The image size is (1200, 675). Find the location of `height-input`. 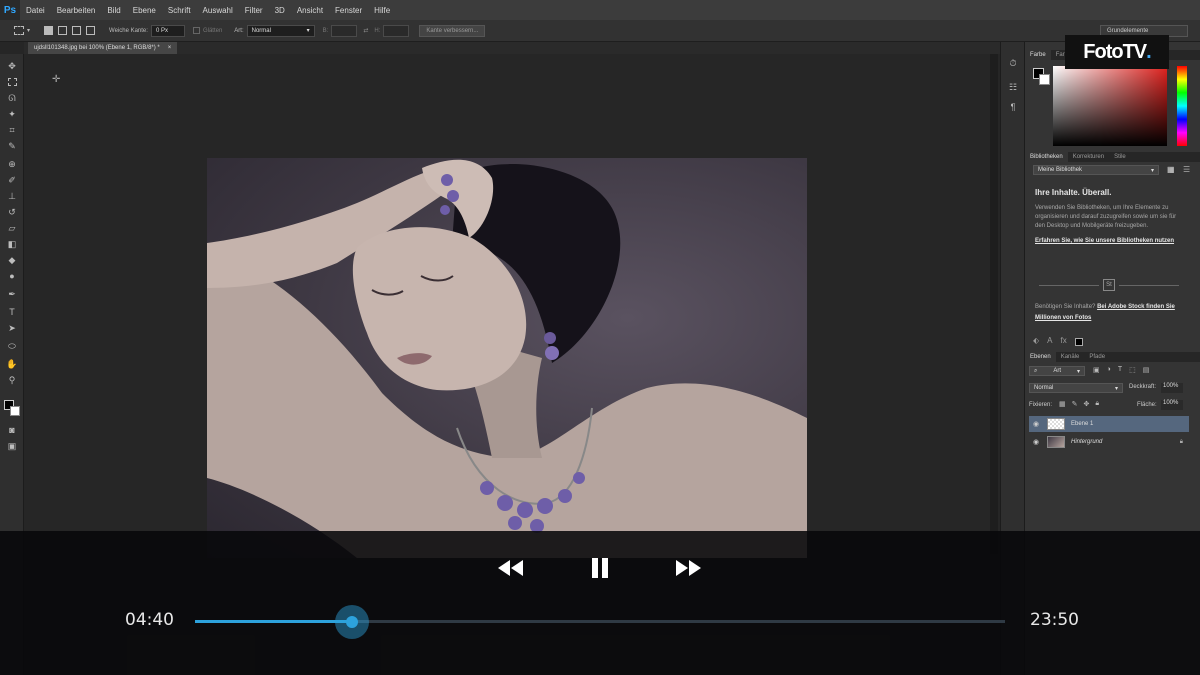

height-input is located at coordinates (396, 30).